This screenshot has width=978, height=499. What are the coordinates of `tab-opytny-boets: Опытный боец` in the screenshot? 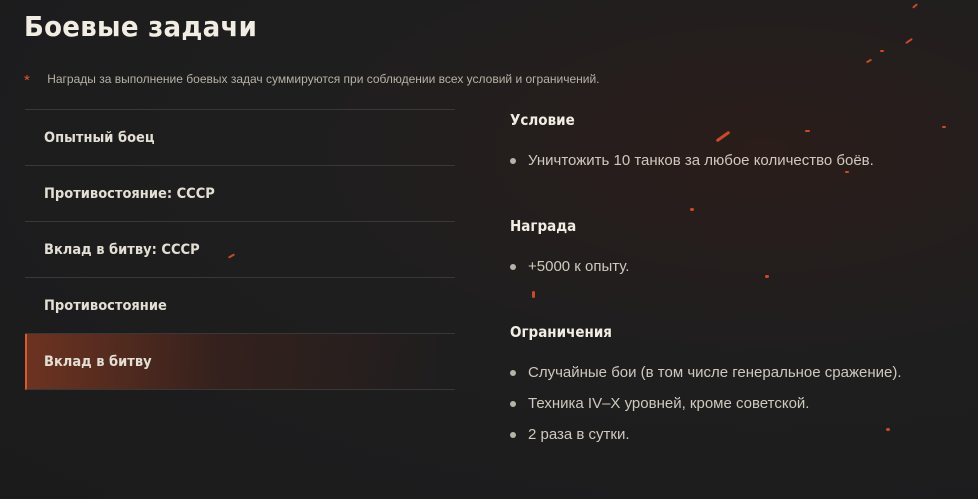 It's located at (240, 138).